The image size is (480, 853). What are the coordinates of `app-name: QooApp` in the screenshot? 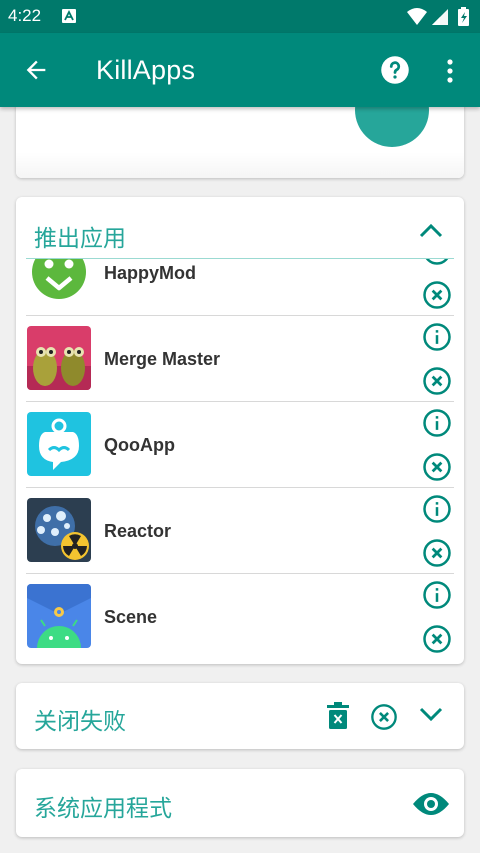 It's located at (139, 445).